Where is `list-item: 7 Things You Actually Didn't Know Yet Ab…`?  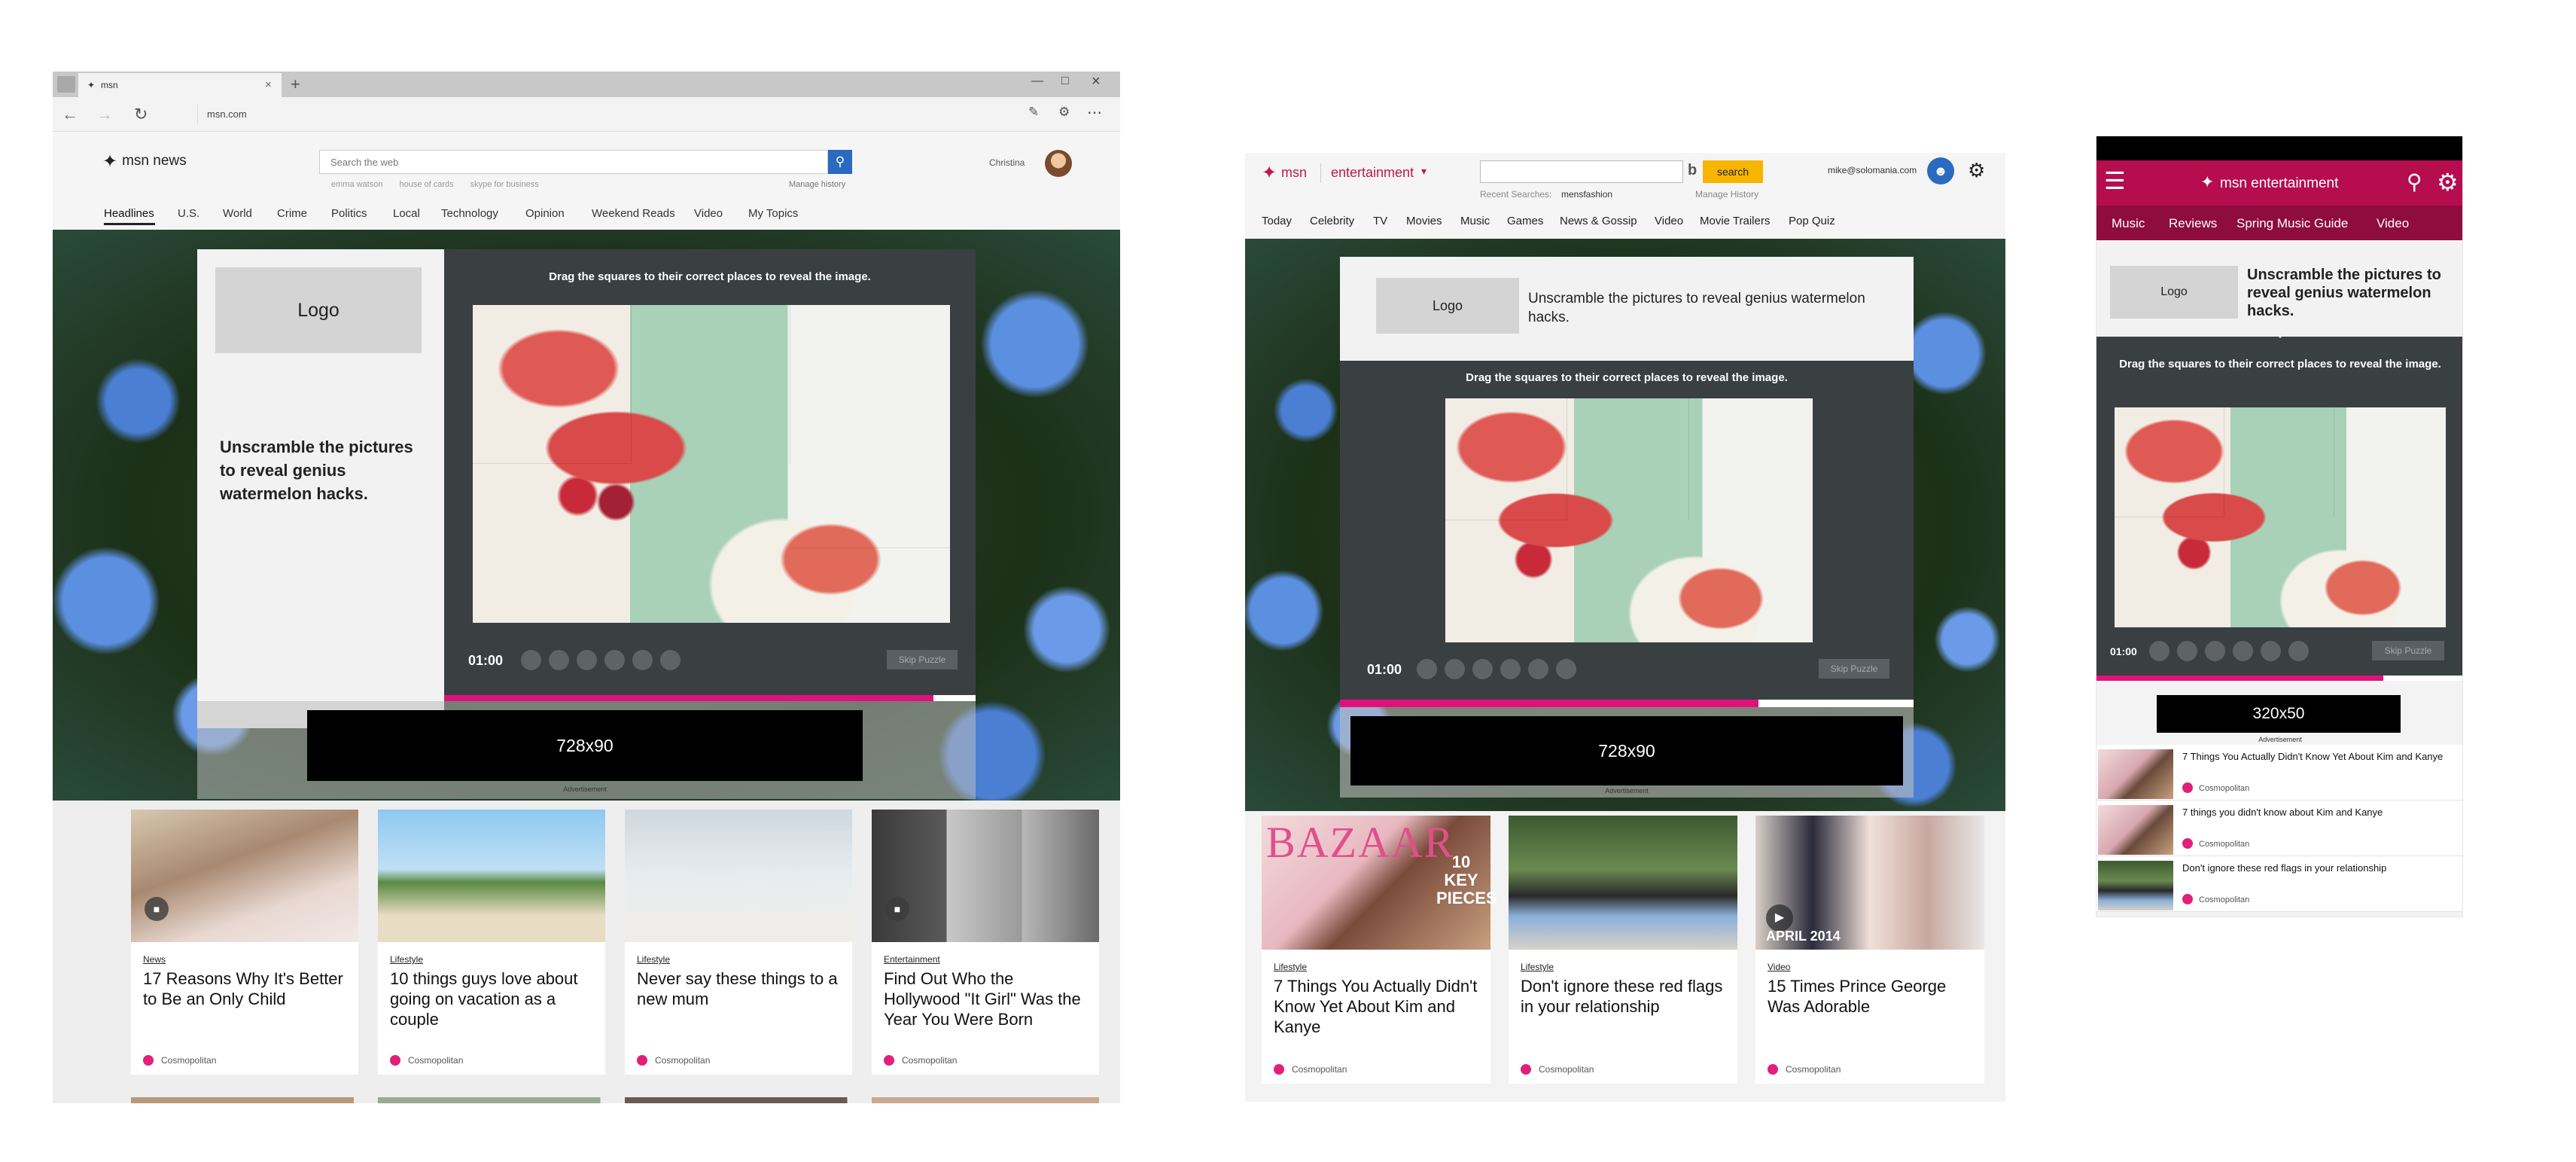 list-item: 7 Things You Actually Didn't Know Yet Ab… is located at coordinates (2279, 773).